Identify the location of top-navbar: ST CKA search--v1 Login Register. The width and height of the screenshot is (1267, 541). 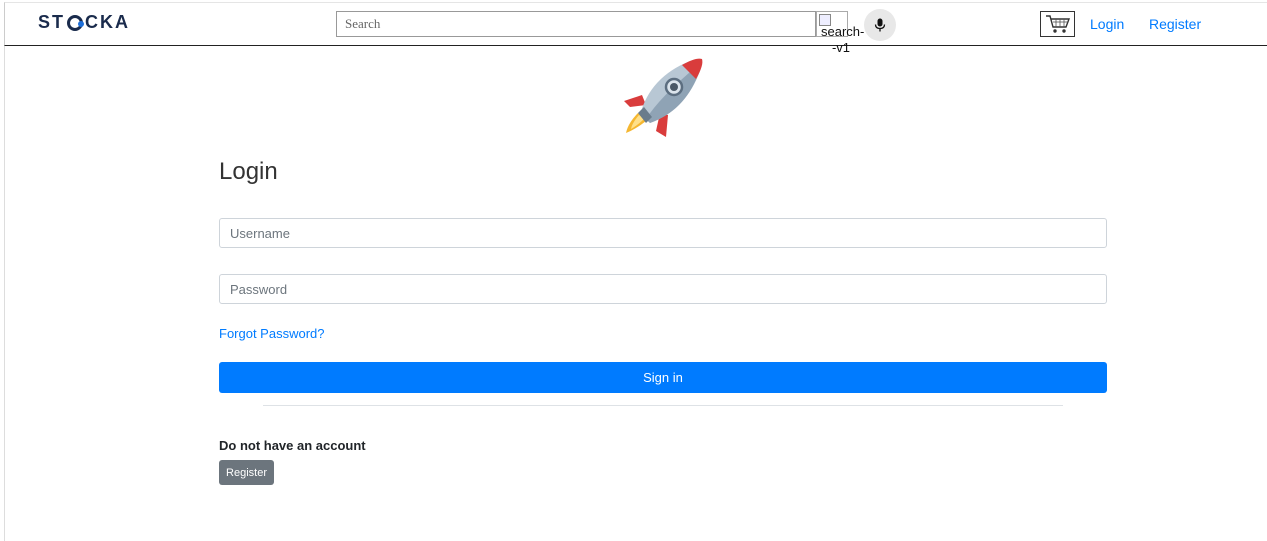
(635, 28).